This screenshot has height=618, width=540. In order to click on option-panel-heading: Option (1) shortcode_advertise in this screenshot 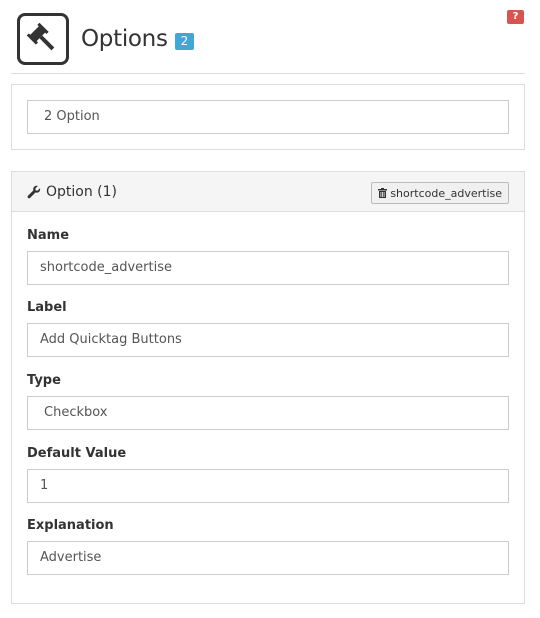, I will do `click(268, 192)`.